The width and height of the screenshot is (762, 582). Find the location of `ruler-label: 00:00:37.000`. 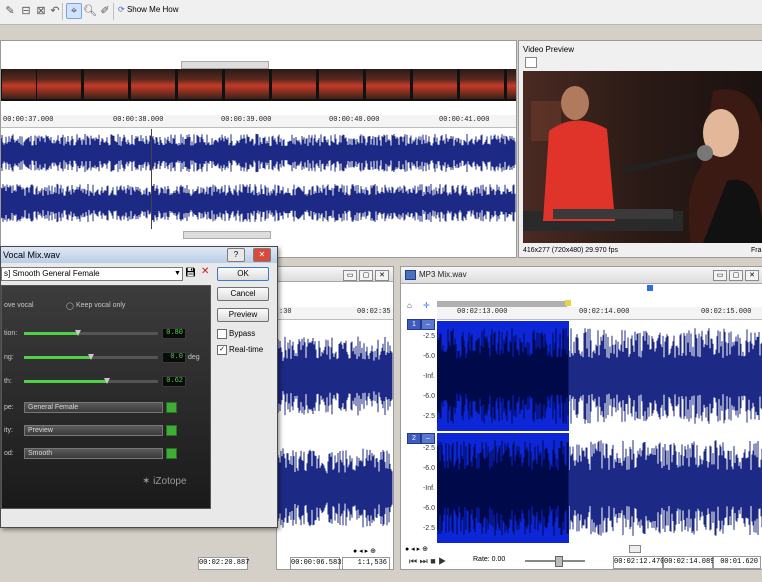

ruler-label: 00:00:37.000 is located at coordinates (28, 120).